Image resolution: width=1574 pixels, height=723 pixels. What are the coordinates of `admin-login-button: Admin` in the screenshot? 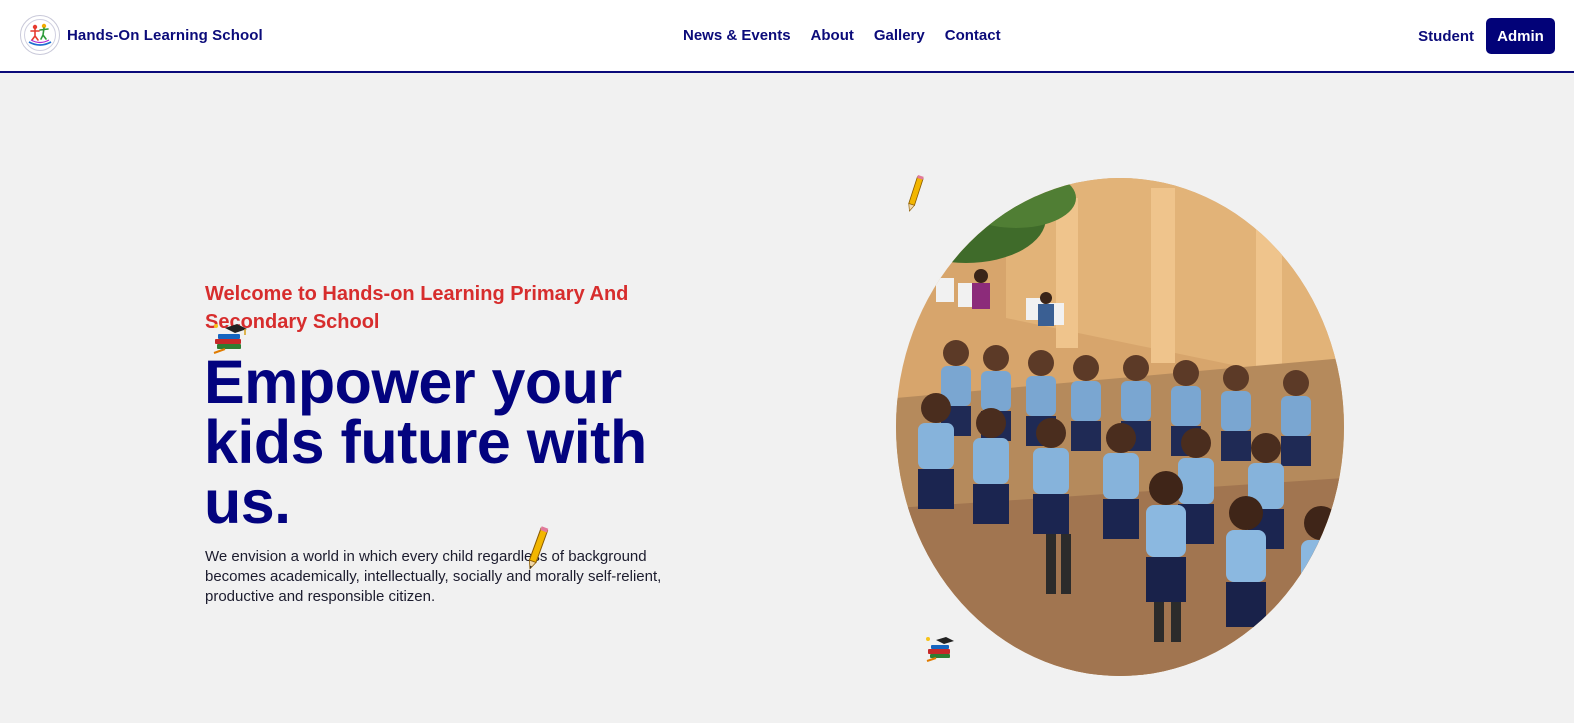 It's located at (1520, 36).